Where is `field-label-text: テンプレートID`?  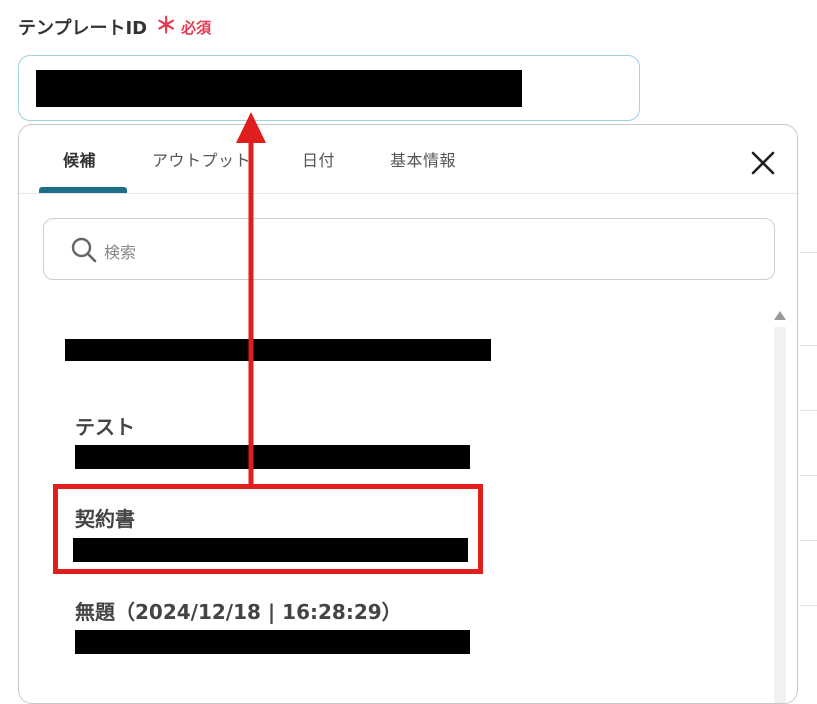 field-label-text: テンプレートID is located at coordinates (83, 28).